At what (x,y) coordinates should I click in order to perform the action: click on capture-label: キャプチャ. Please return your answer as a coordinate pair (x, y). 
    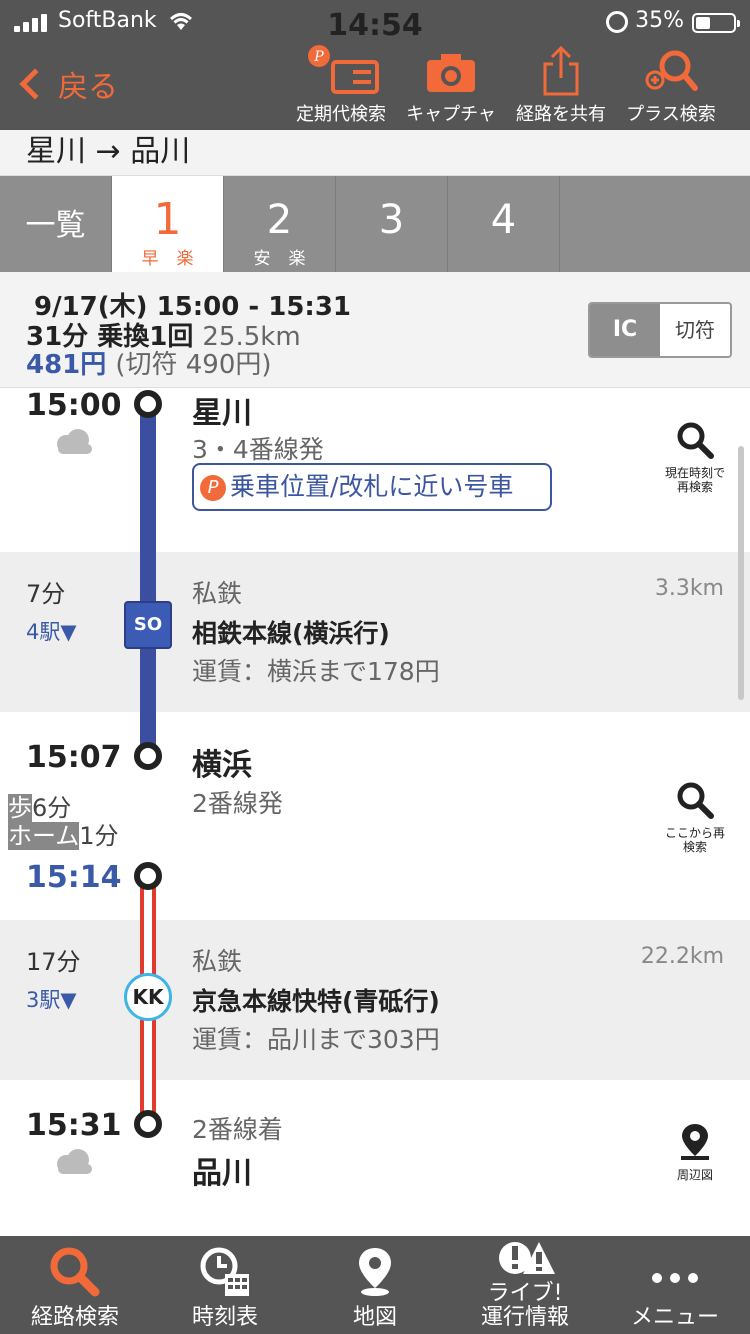
    Looking at the image, I should click on (451, 114).